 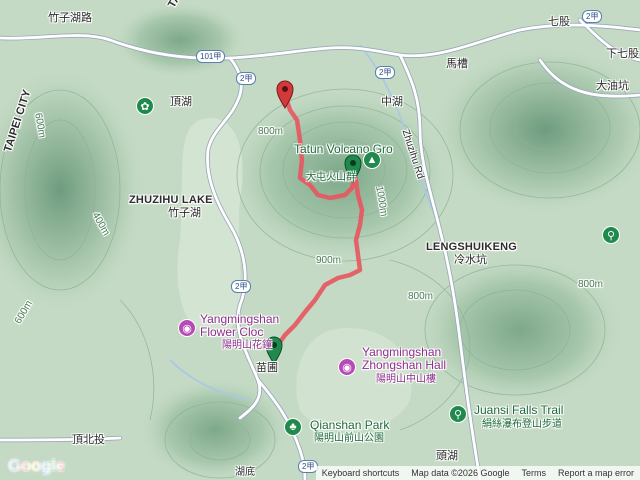 I want to click on place-label-zhonghu: 中湖, so click(x=392, y=102).